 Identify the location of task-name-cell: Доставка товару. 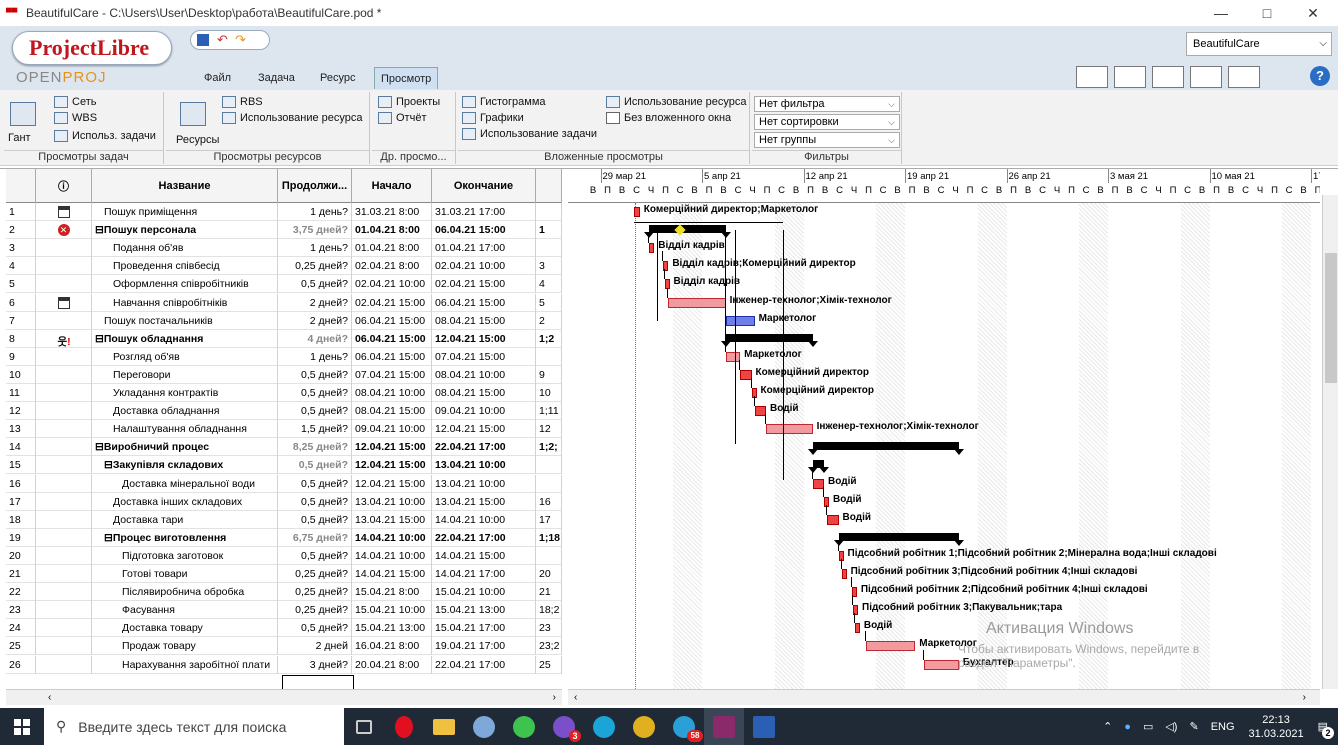
(185, 628).